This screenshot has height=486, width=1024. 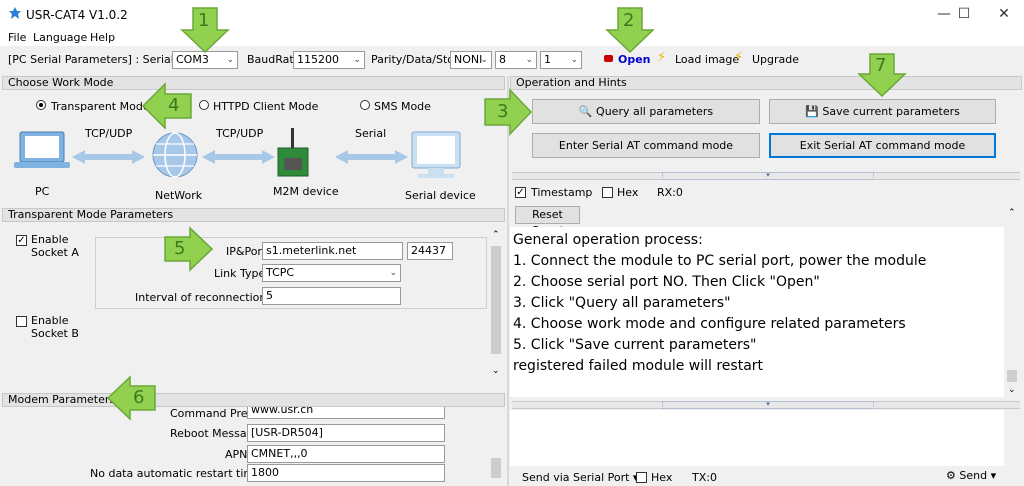 What do you see at coordinates (430, 251) in the screenshot?
I see `port-input: 24437` at bounding box center [430, 251].